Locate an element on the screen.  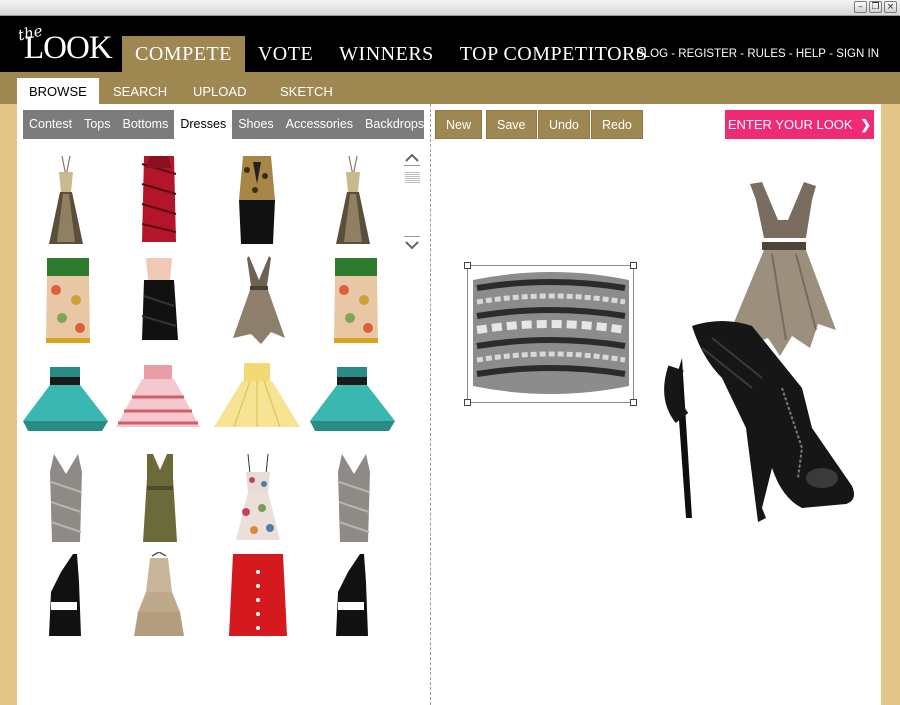
undo-button: Undo is located at coordinates (564, 124).